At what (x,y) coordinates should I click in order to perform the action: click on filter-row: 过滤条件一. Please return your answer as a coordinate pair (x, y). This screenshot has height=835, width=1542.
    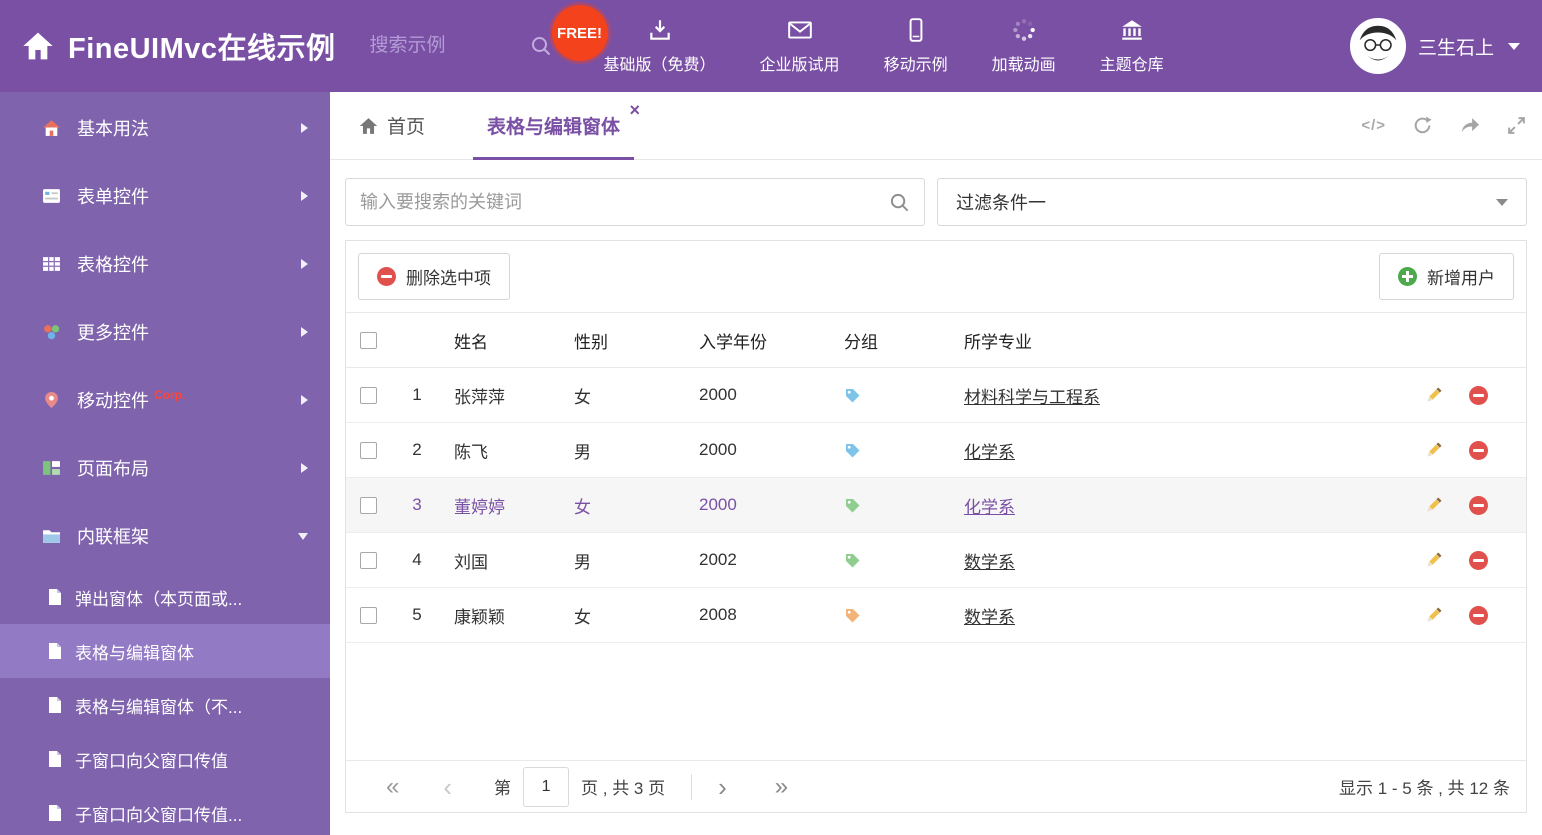
    Looking at the image, I should click on (936, 202).